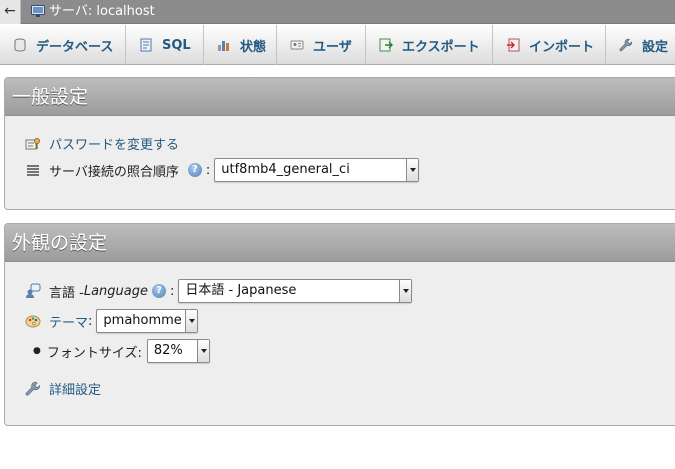  What do you see at coordinates (75, 47) in the screenshot?
I see `tab-label: データベース` at bounding box center [75, 47].